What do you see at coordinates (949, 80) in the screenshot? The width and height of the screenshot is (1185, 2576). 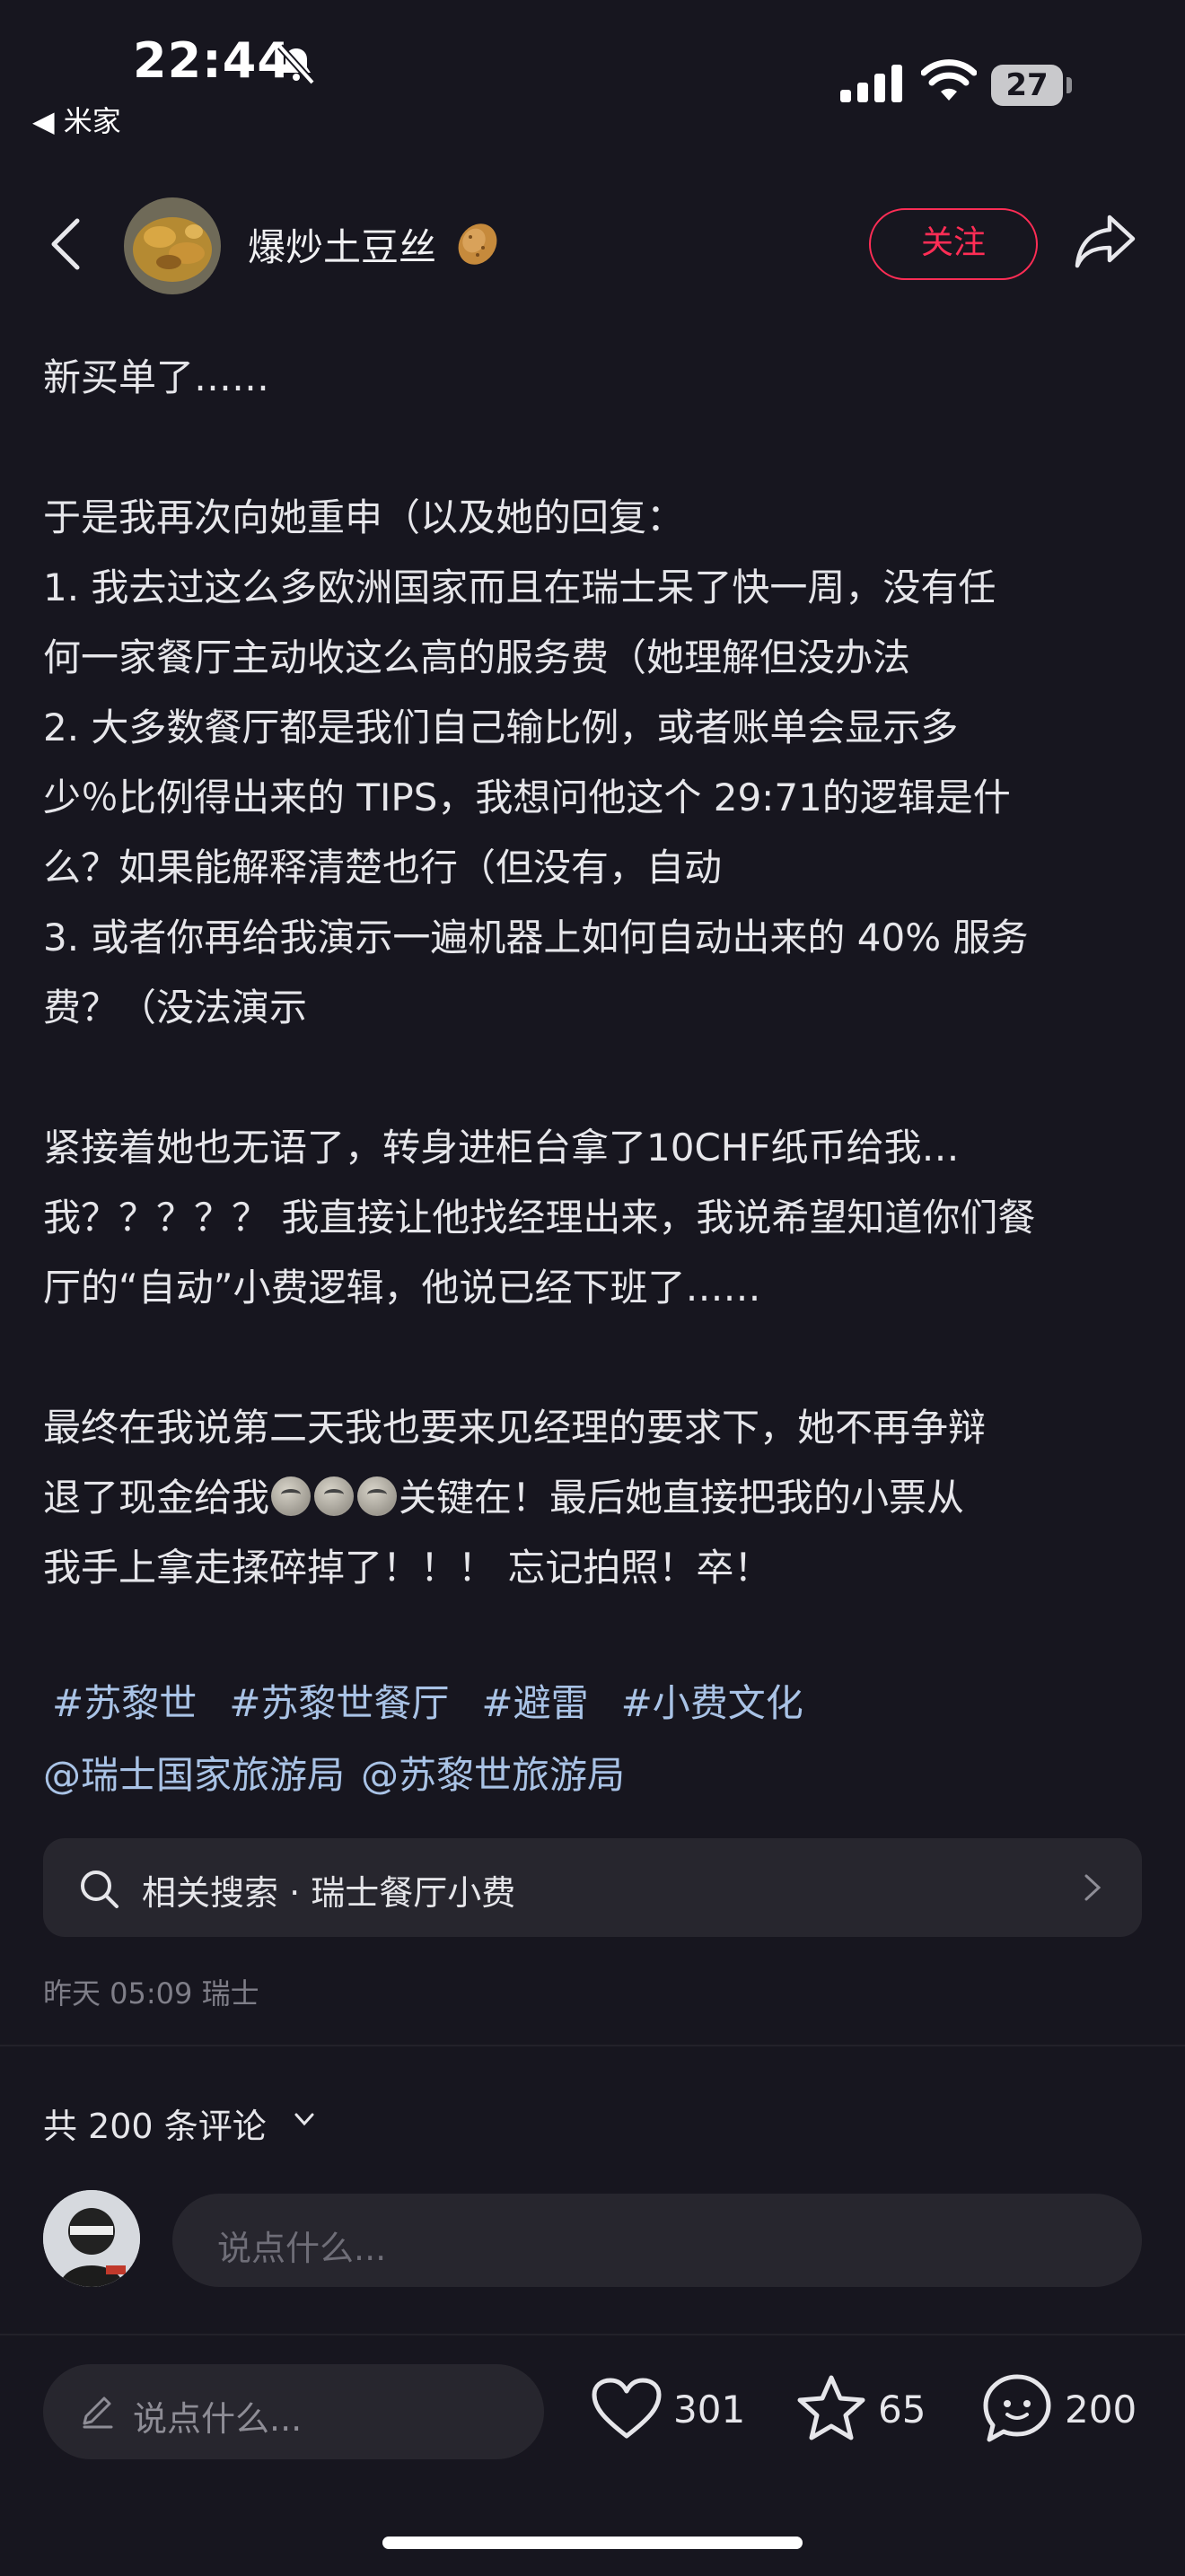 I see `wifi-icon` at bounding box center [949, 80].